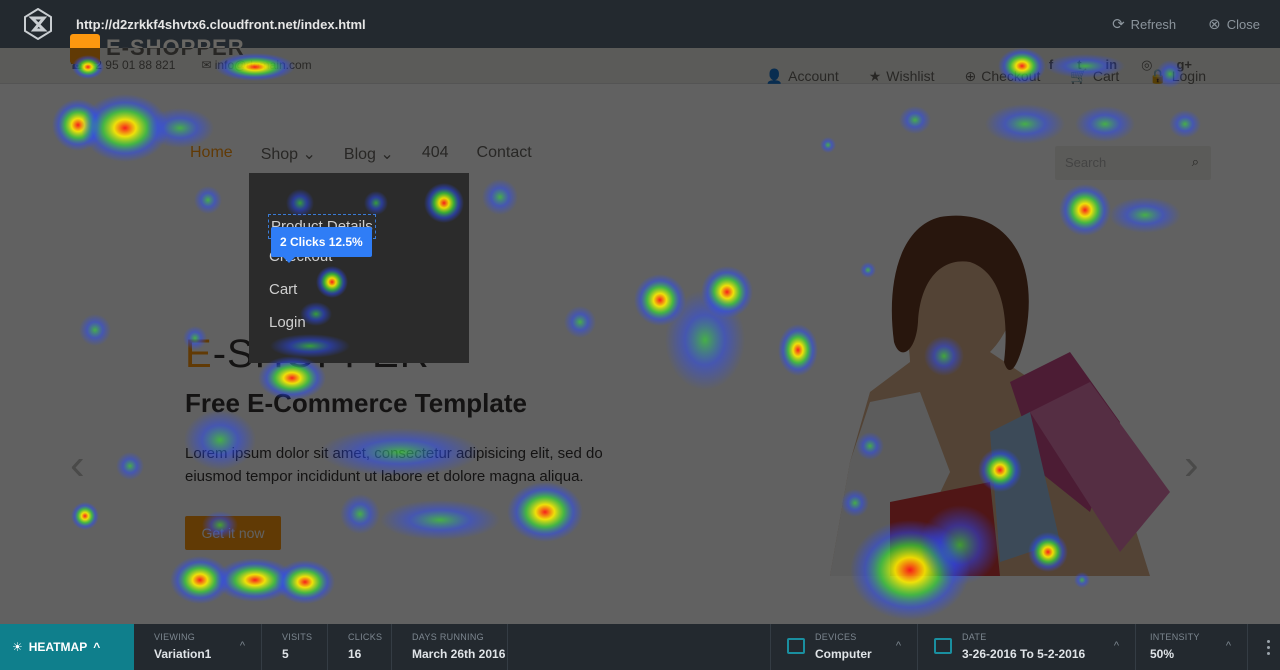  I want to click on get-it-now-button: Get it now, so click(233, 533).